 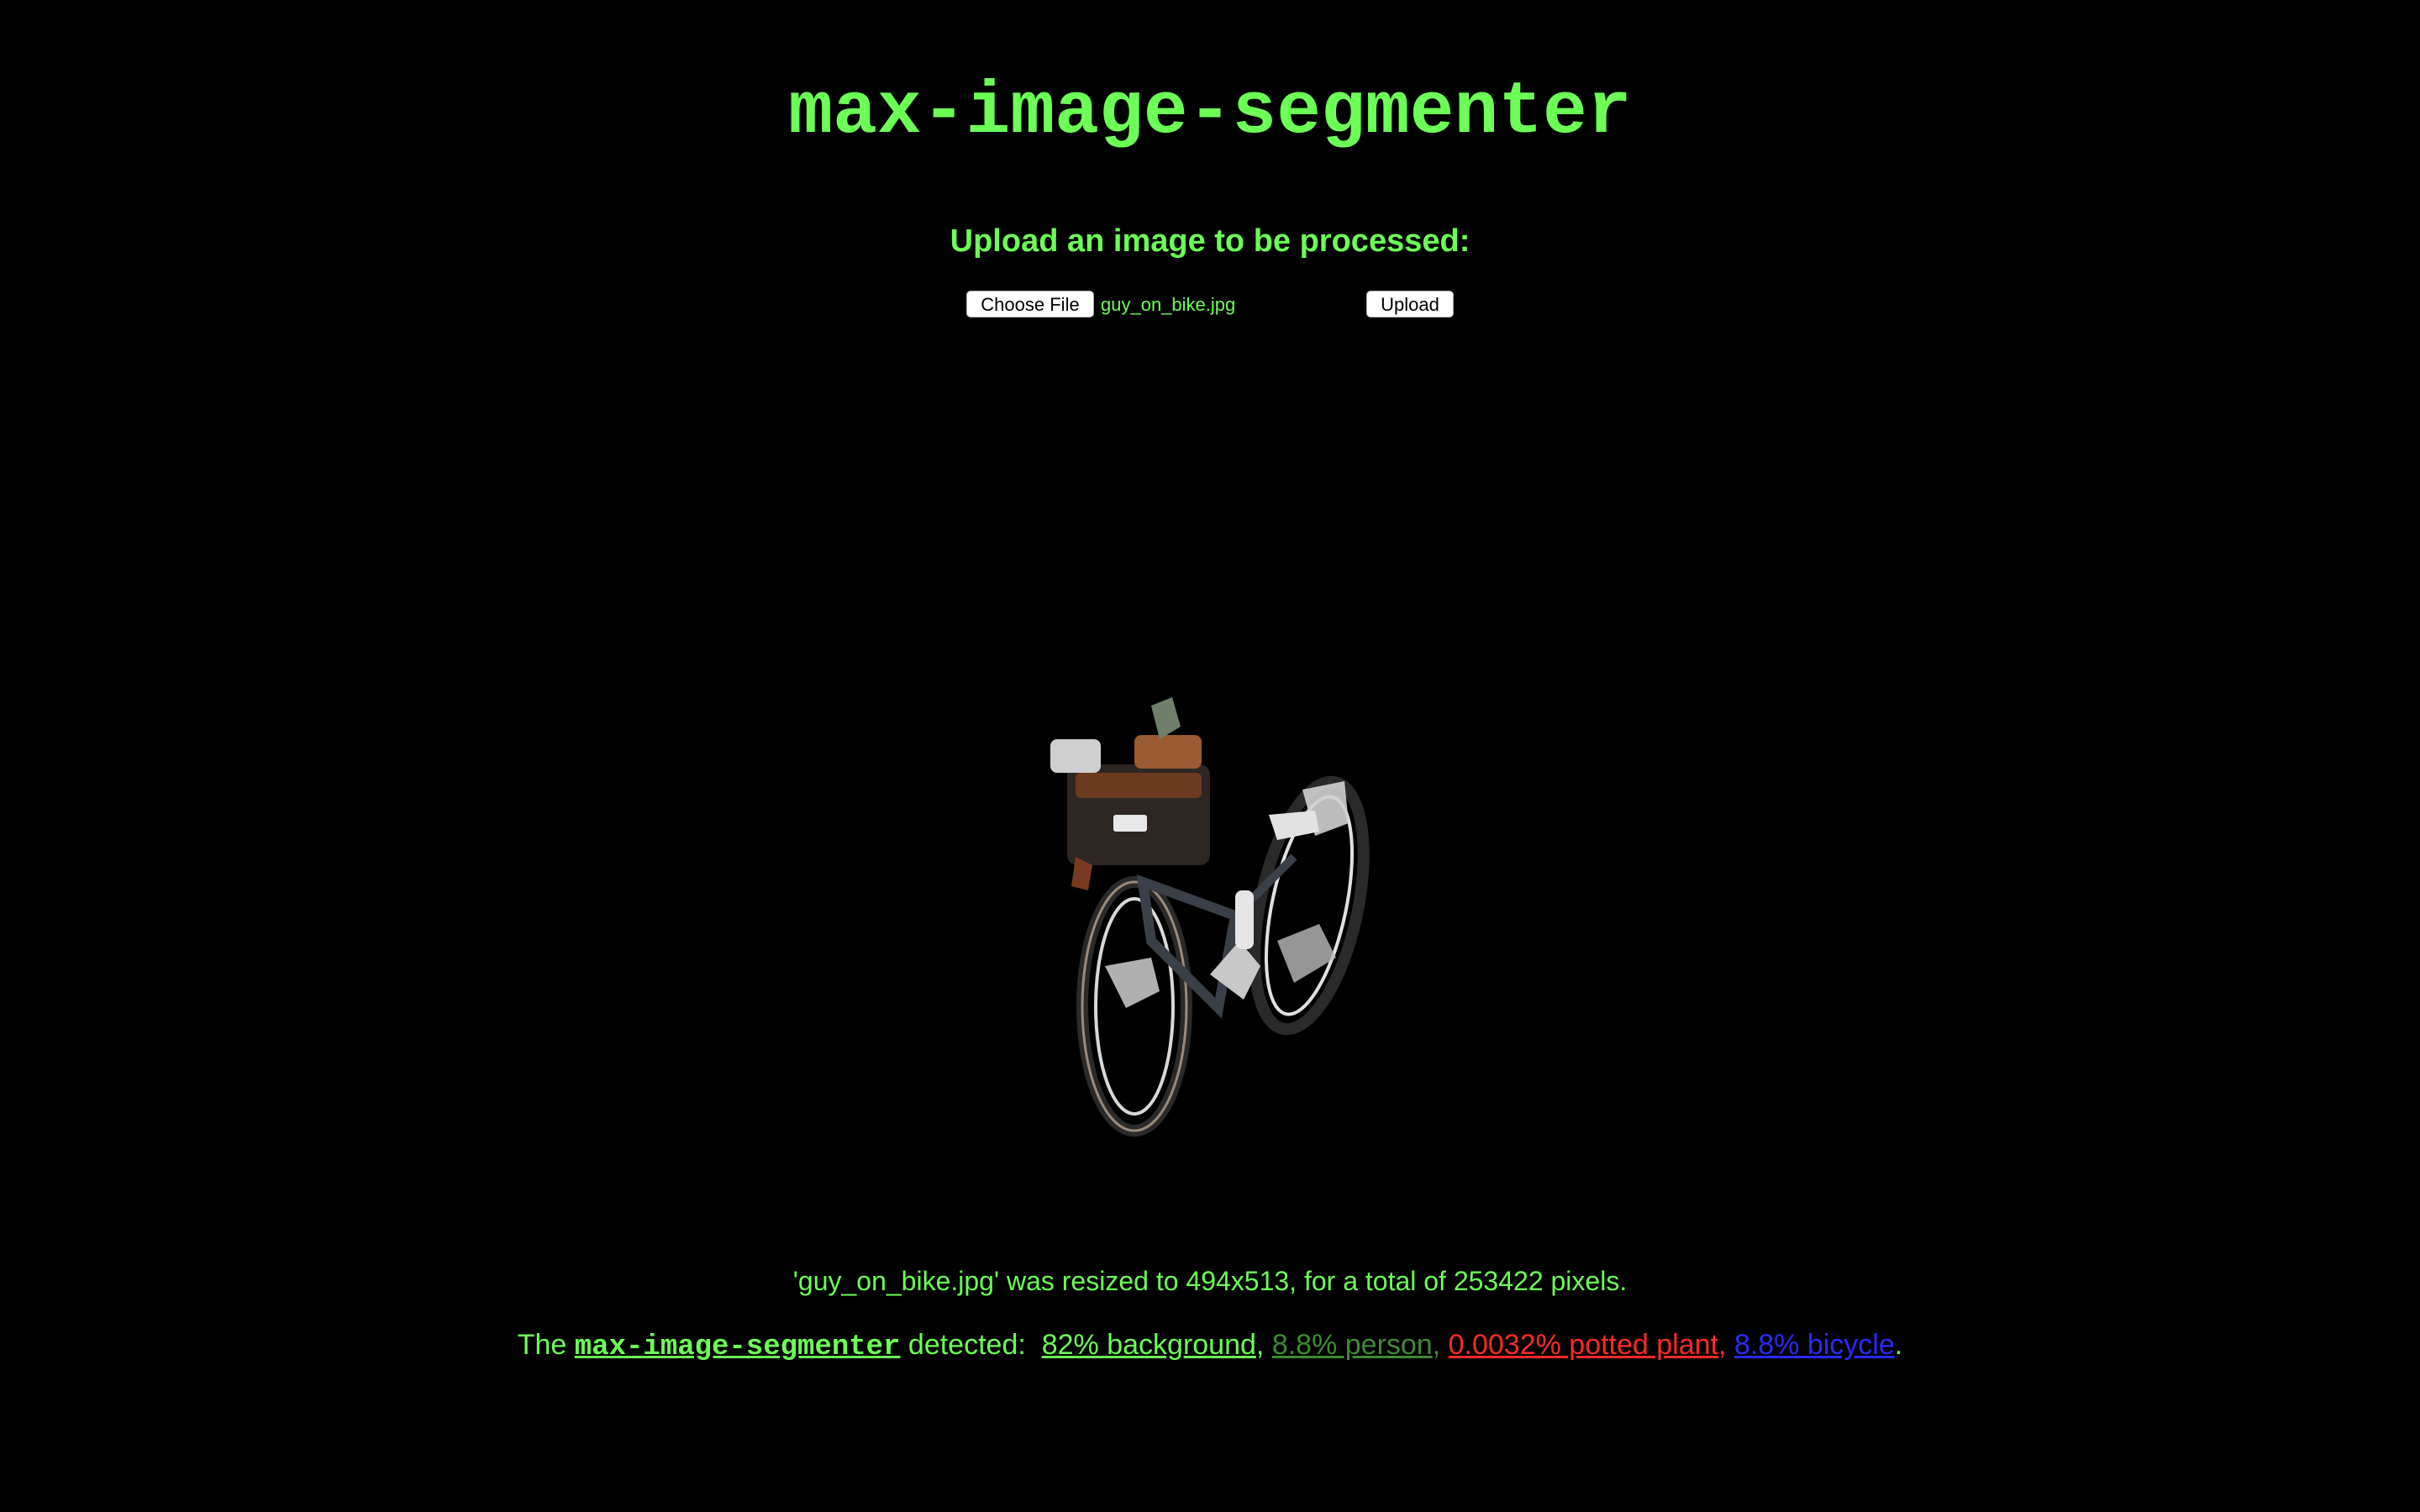 What do you see at coordinates (967, 1345) in the screenshot?
I see `detect-middle: detected:` at bounding box center [967, 1345].